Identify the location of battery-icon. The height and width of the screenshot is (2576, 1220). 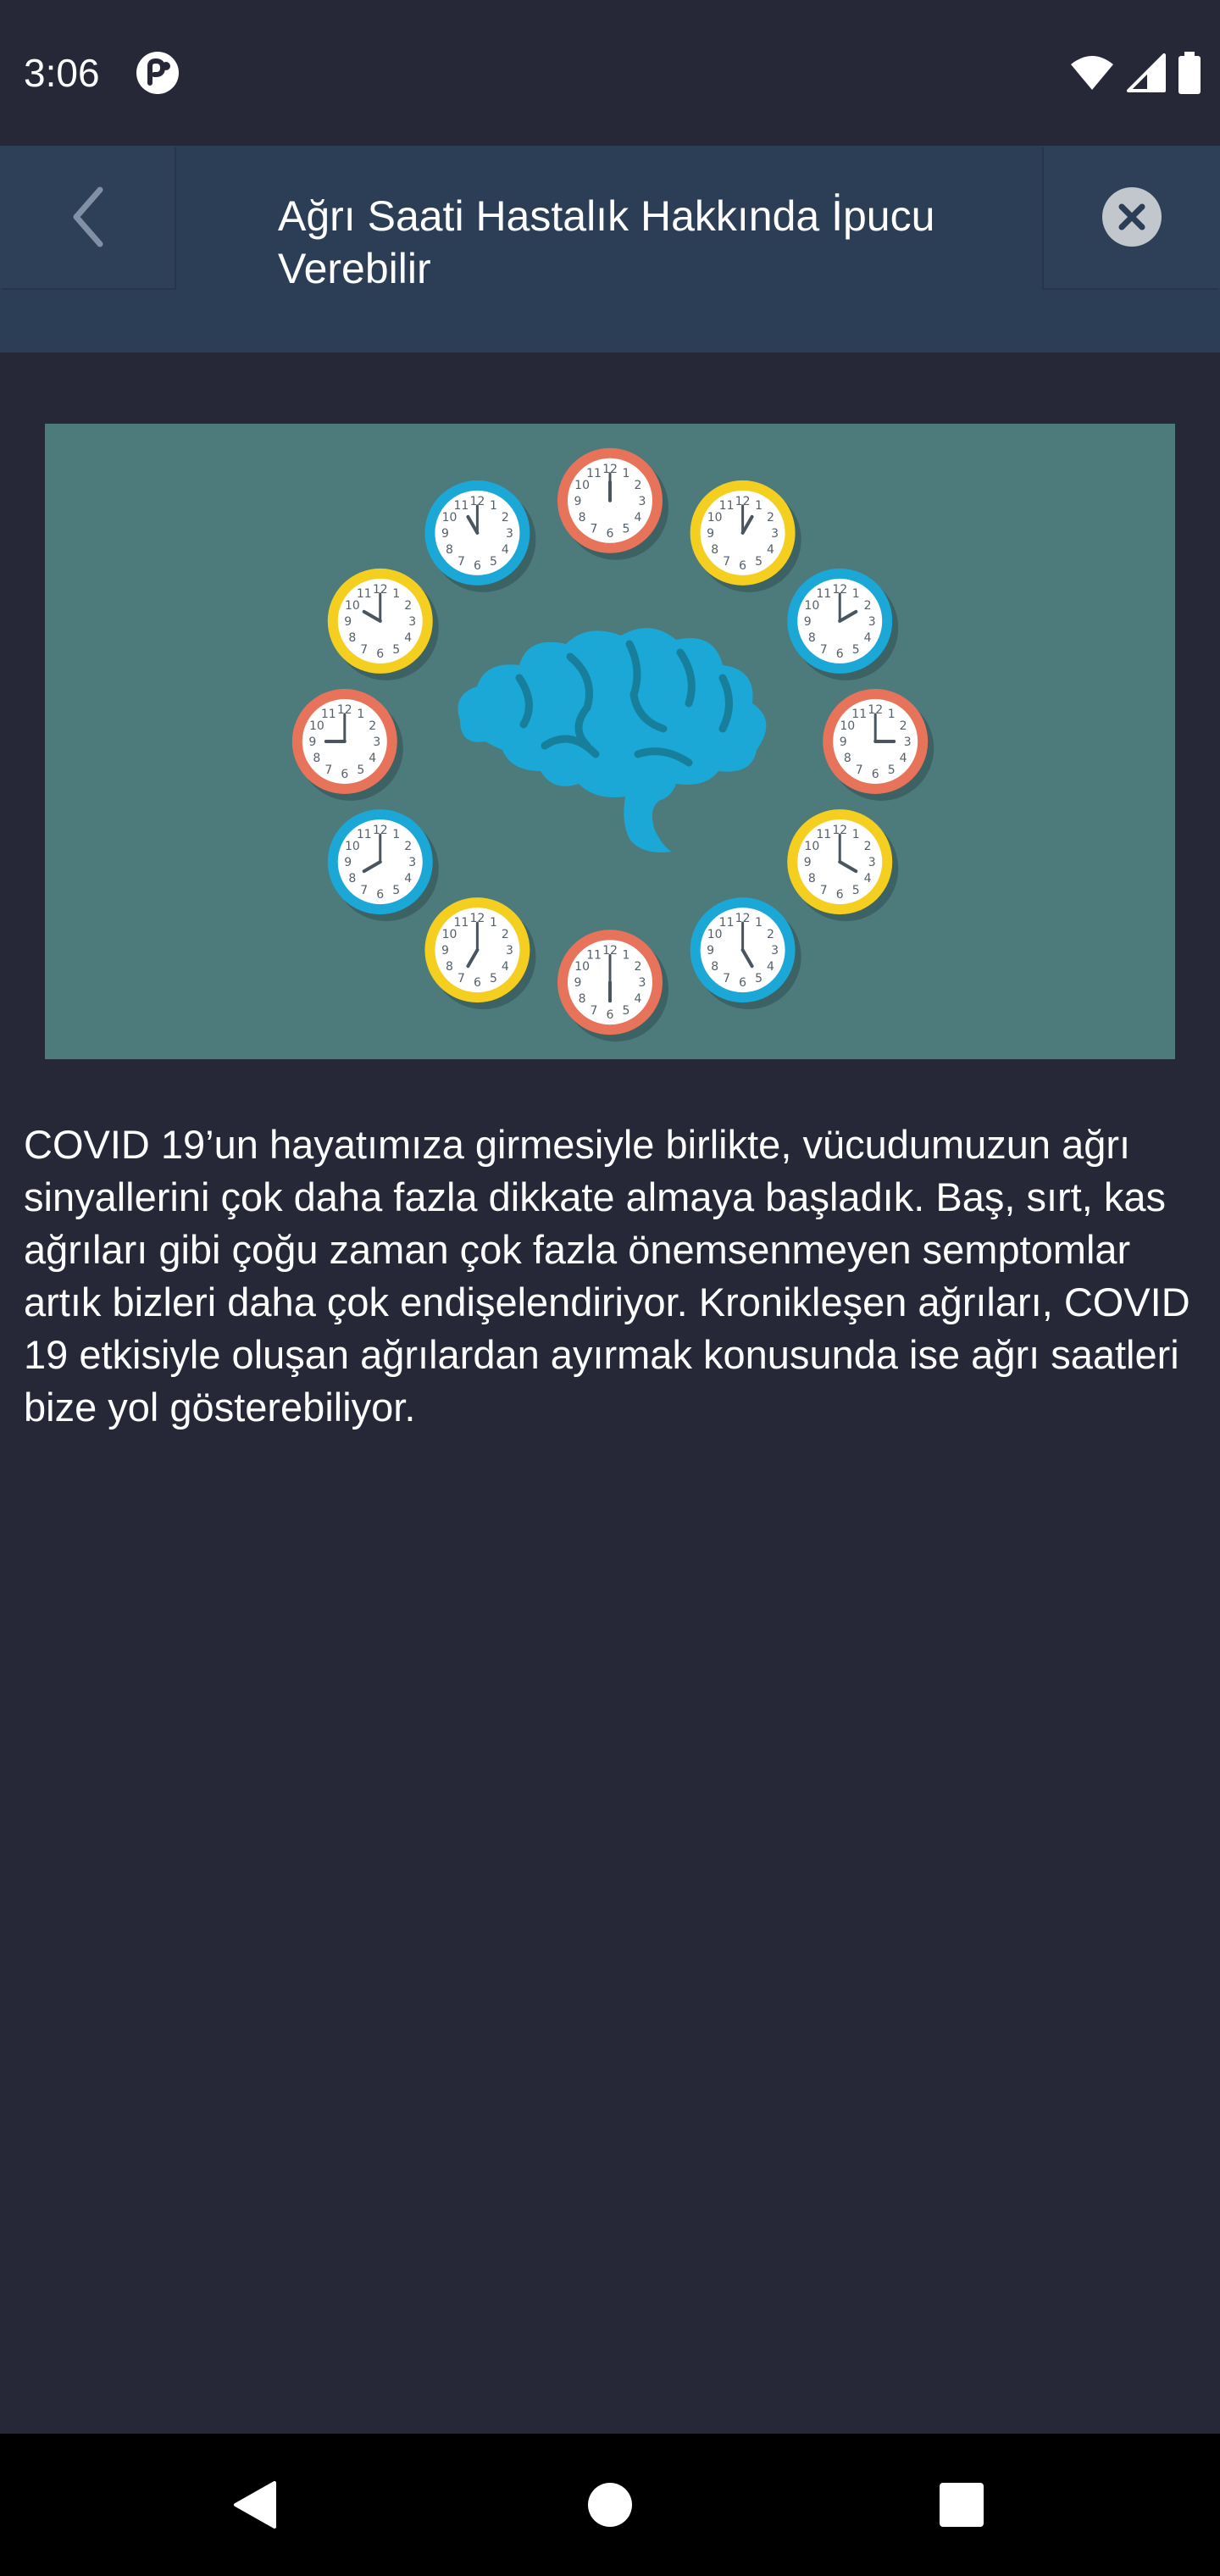
(1189, 73).